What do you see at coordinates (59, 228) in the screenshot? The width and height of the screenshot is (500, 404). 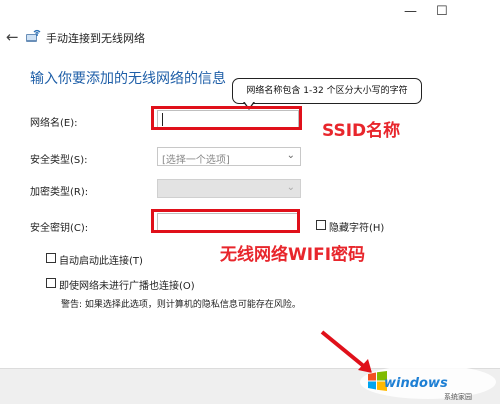 I see `security-key-label: 安全密钥(C):` at bounding box center [59, 228].